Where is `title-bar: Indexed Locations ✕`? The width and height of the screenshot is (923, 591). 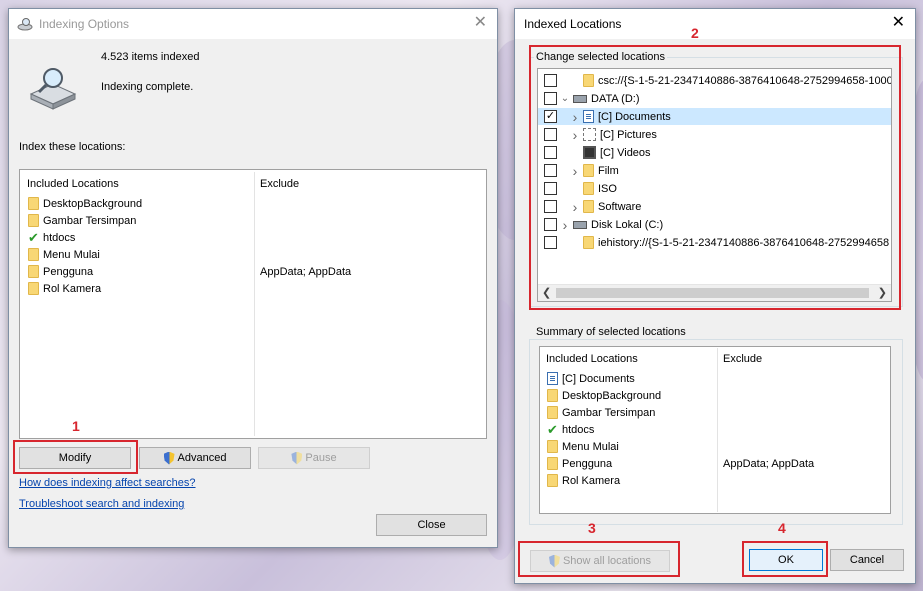 title-bar: Indexed Locations ✕ is located at coordinates (715, 24).